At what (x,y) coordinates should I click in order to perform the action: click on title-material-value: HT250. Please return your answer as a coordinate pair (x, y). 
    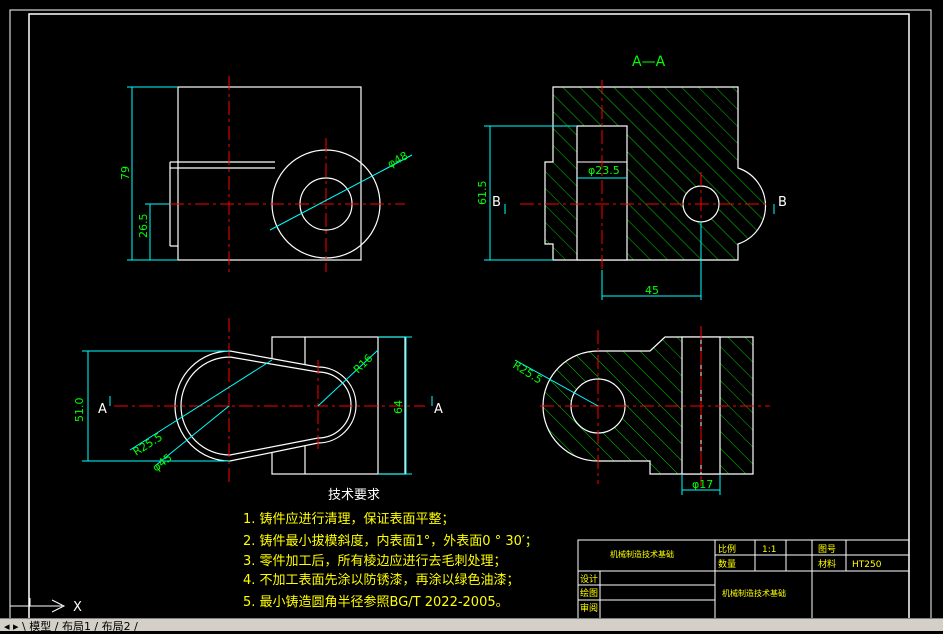
    Looking at the image, I should click on (867, 565).